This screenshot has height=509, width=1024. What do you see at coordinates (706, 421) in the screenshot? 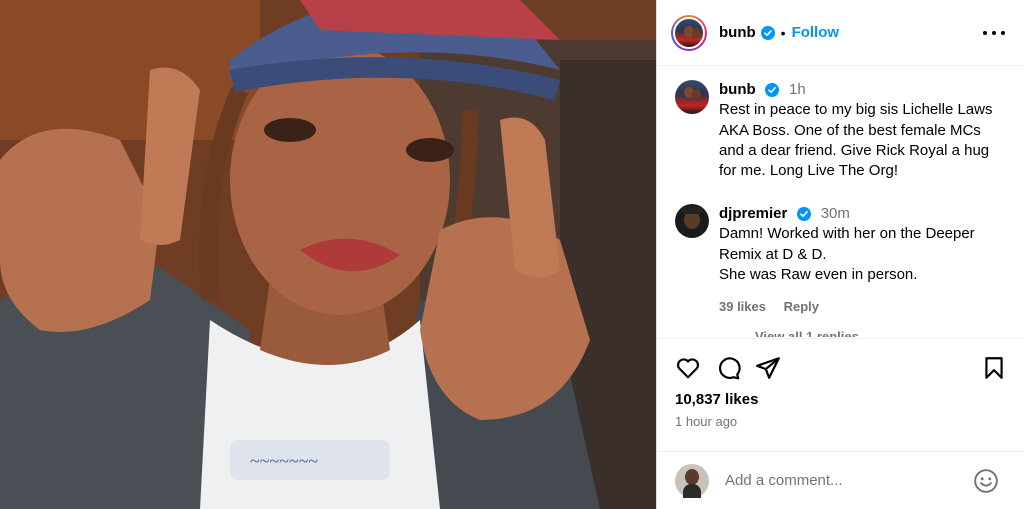
I see `post-timestamp: 1 hour ago` at bounding box center [706, 421].